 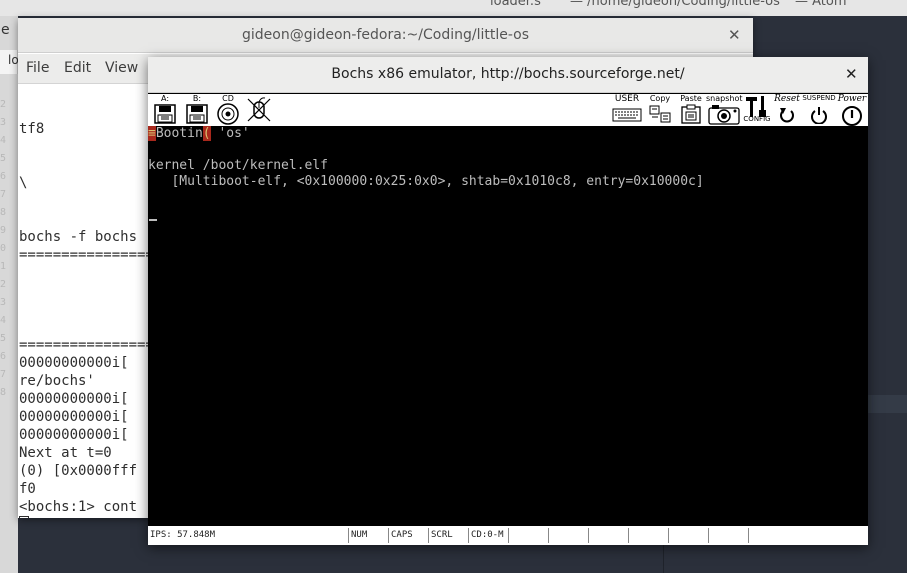 What do you see at coordinates (230, 133) in the screenshot?
I see `boot-target: 'os'` at bounding box center [230, 133].